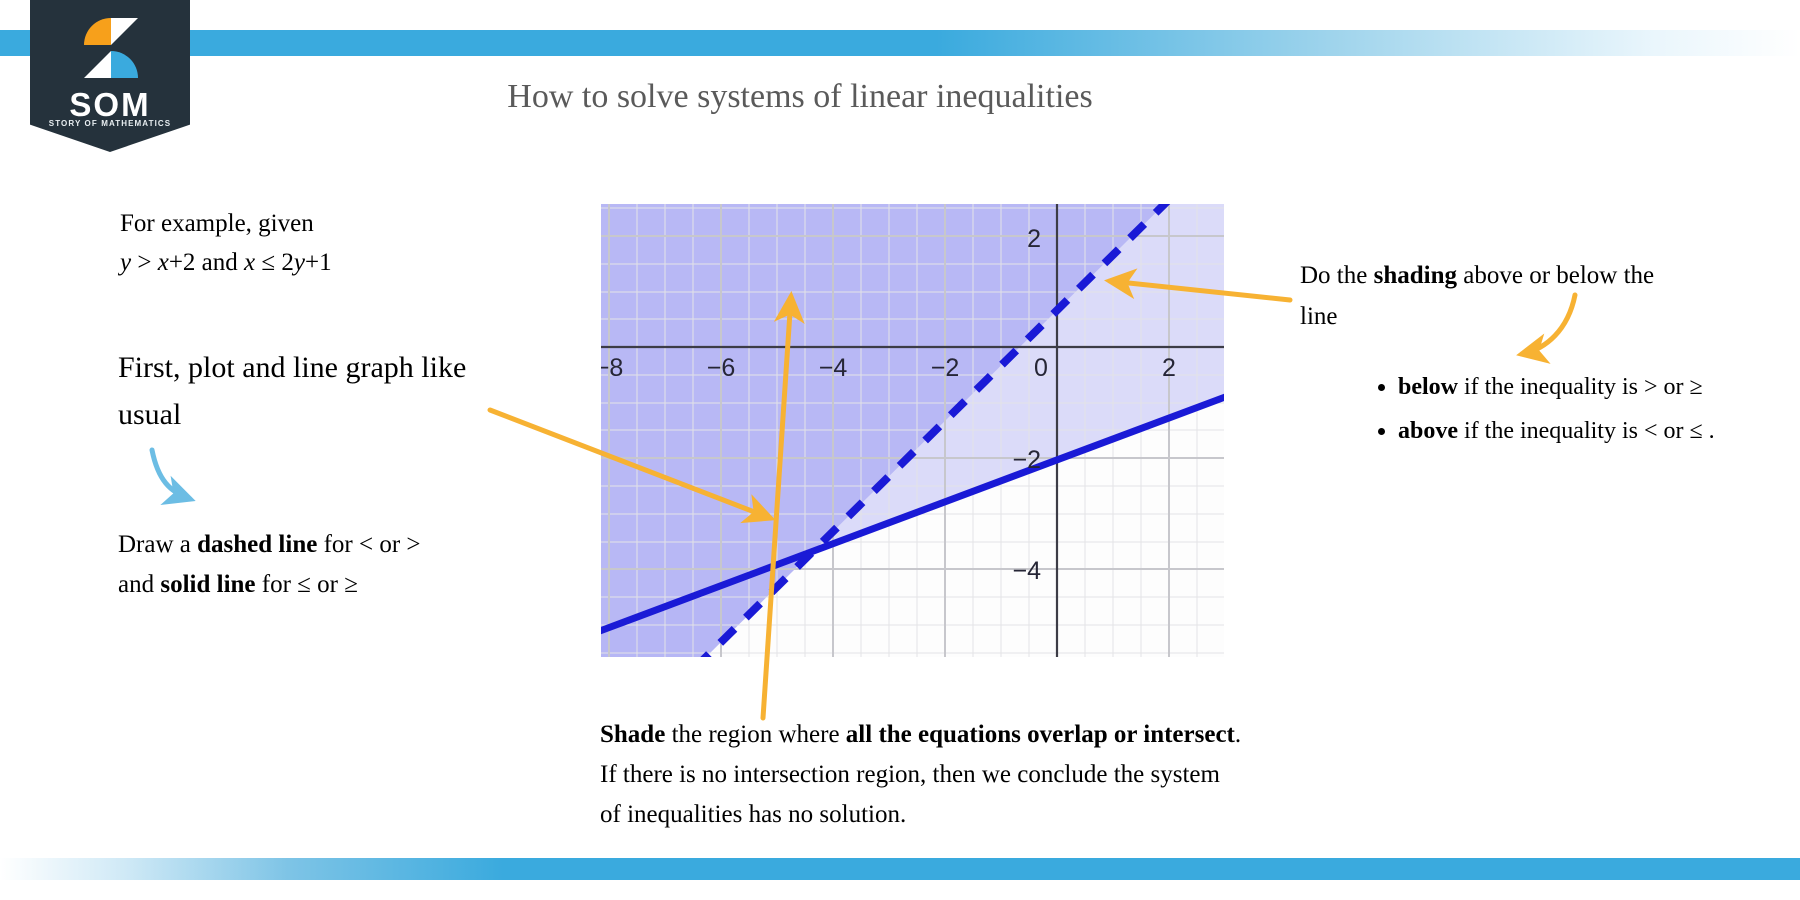  I want to click on example-var-x: x, so click(163, 262).